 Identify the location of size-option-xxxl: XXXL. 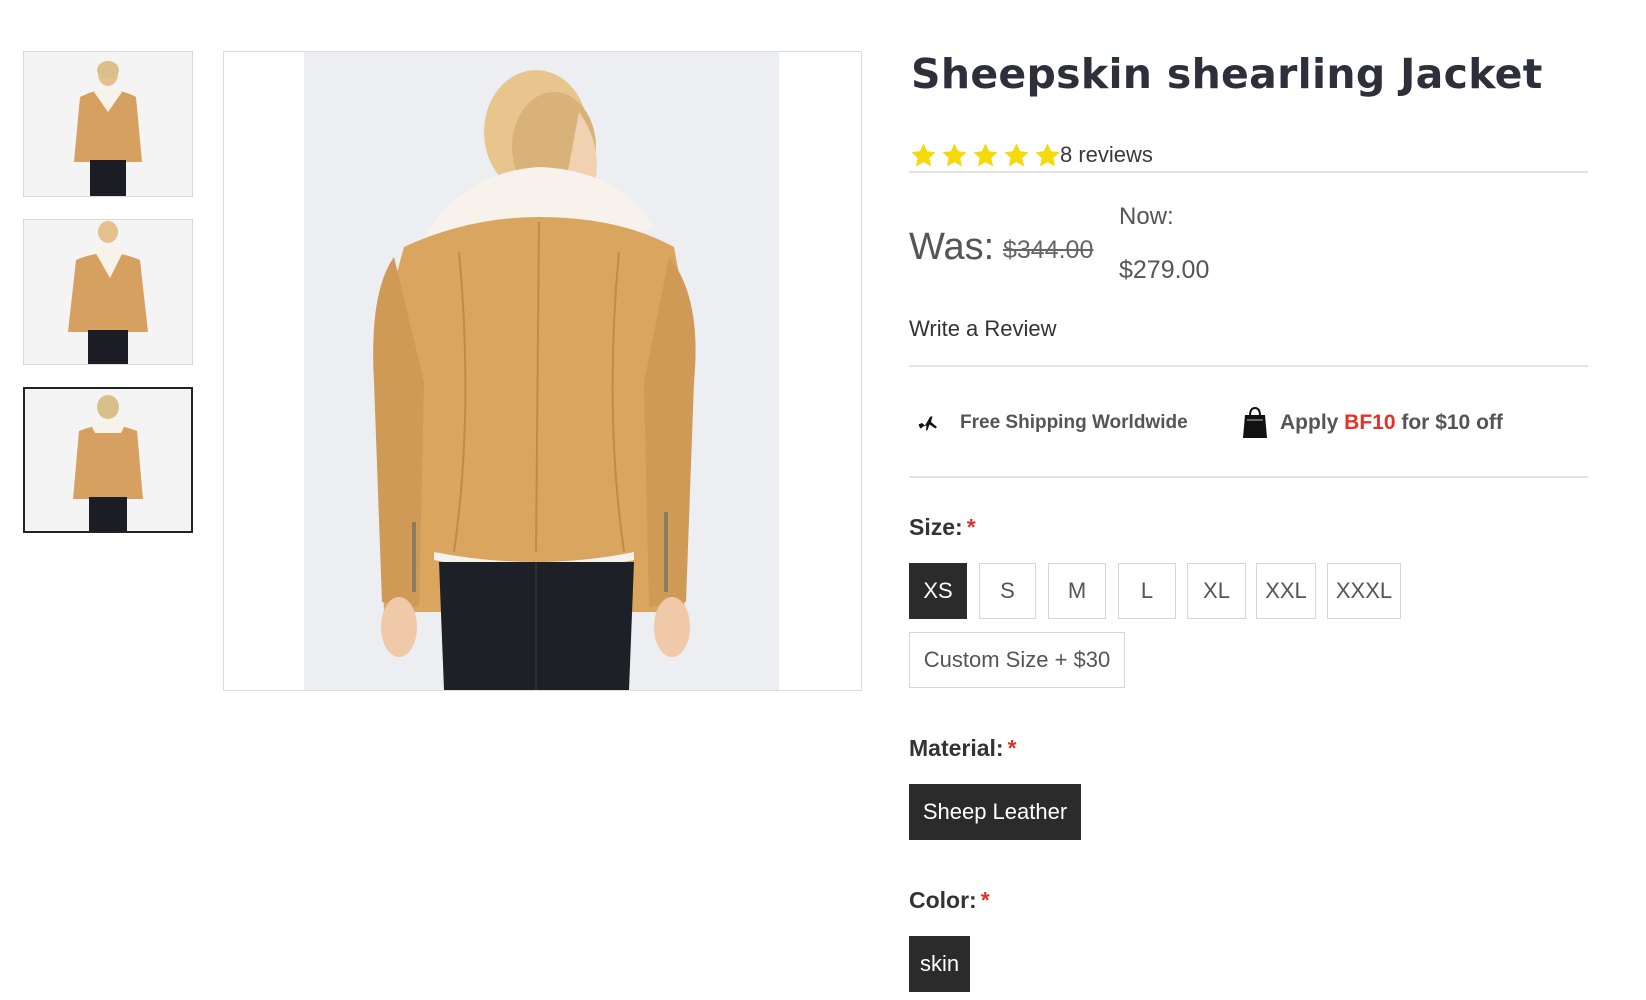
(1364, 591).